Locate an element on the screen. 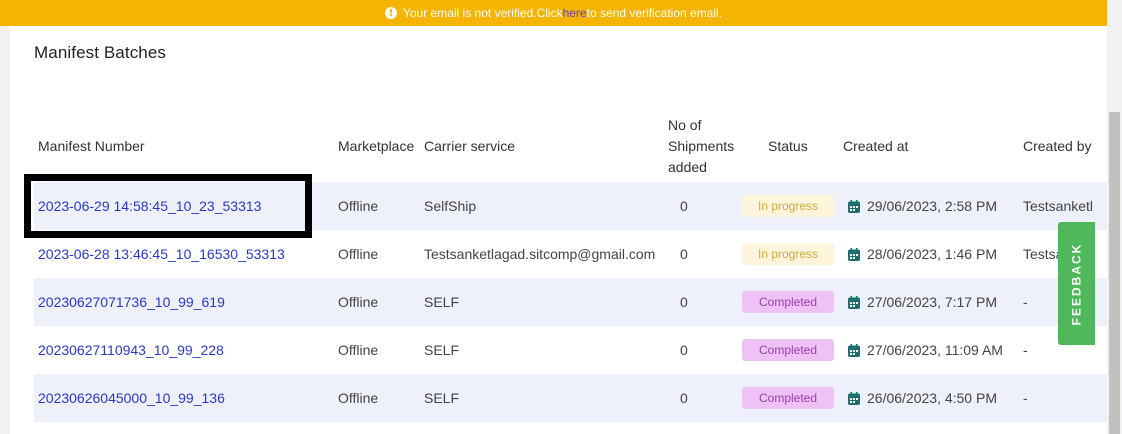  header-status: Status is located at coordinates (788, 146).